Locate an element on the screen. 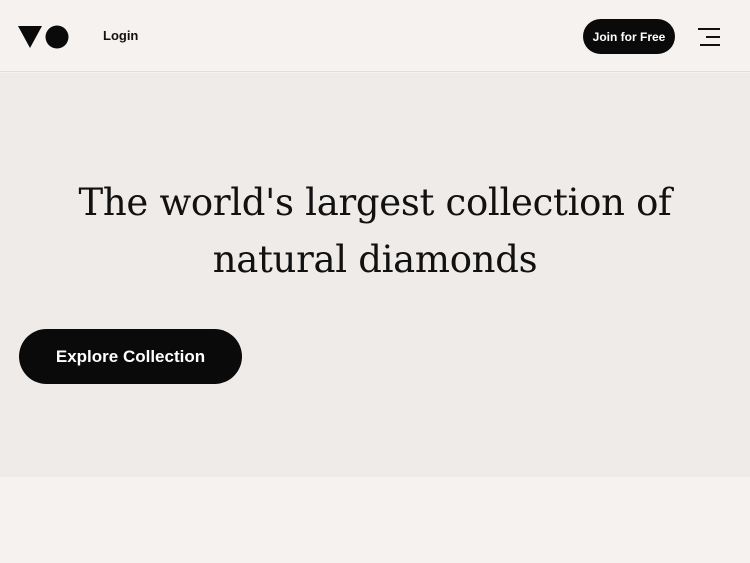  site-header: Login Join for Free is located at coordinates (375, 36).